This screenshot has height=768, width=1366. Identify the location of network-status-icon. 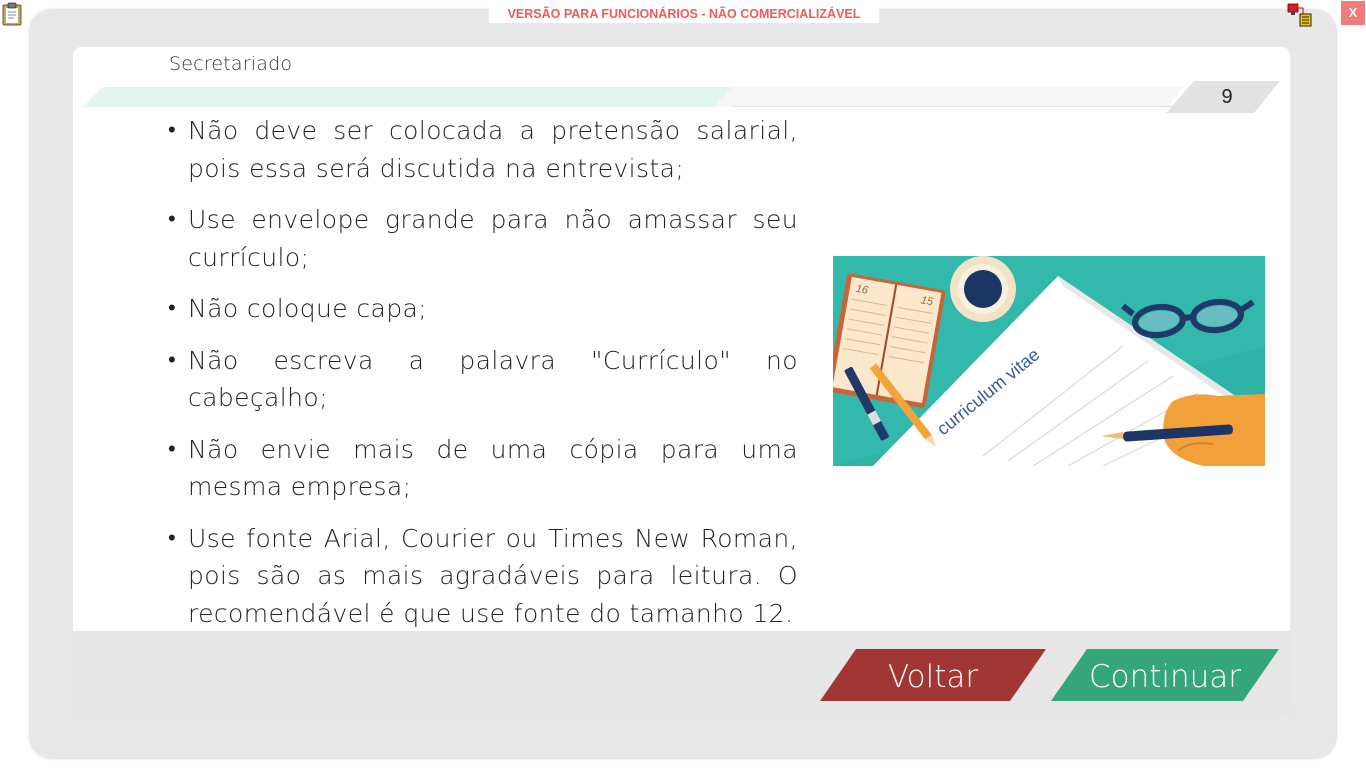
(1300, 15).